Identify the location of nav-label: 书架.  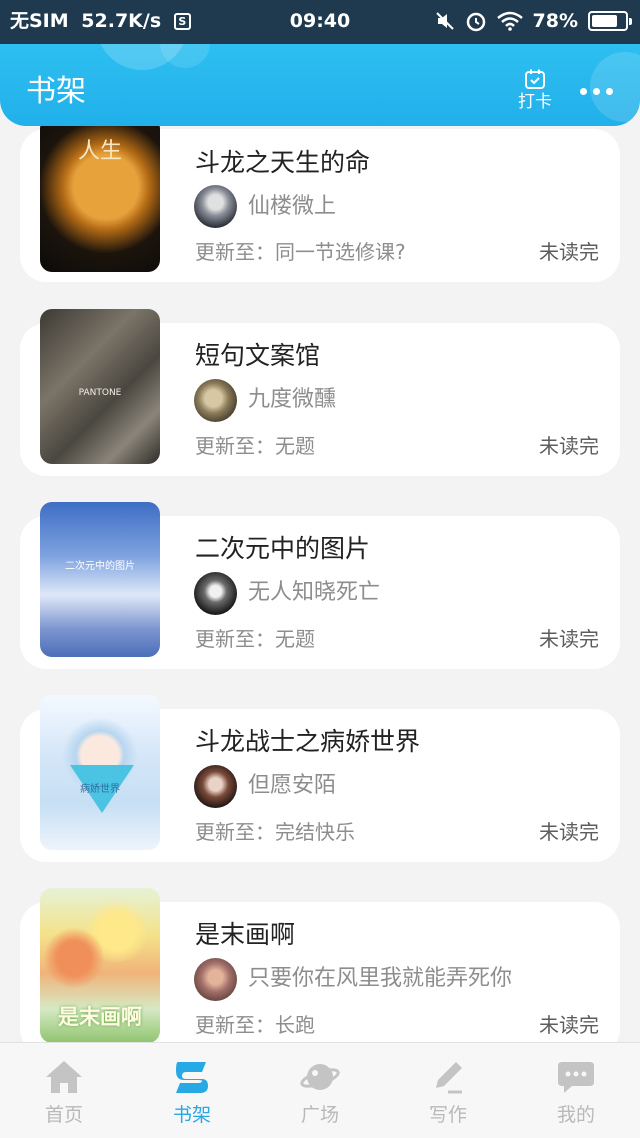
(191, 1115).